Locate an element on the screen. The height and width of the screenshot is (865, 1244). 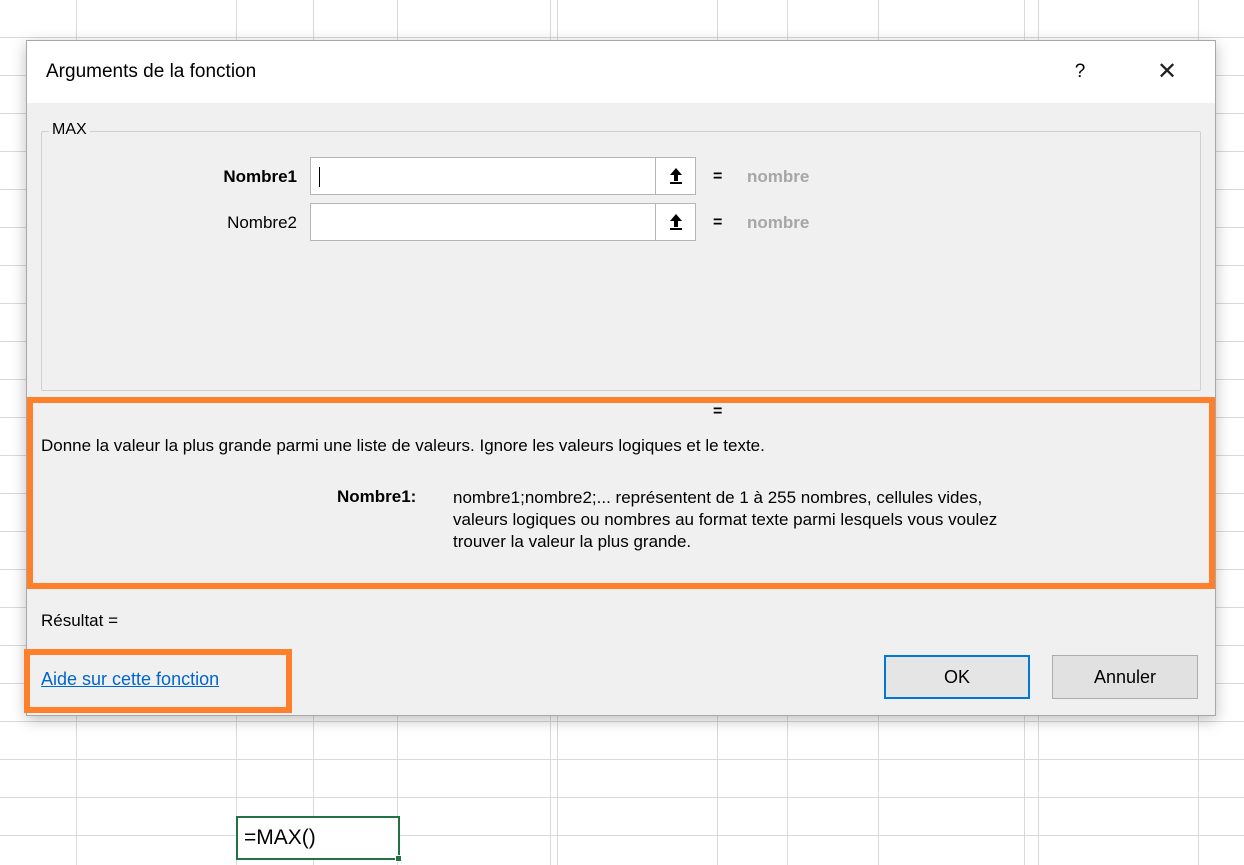
text-caret is located at coordinates (319, 177).